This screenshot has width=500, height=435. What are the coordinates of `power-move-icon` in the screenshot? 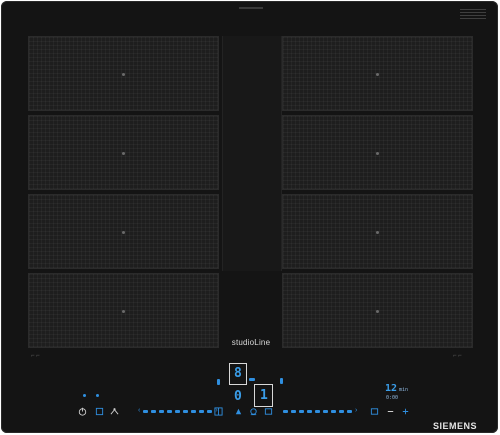 It's located at (253, 412).